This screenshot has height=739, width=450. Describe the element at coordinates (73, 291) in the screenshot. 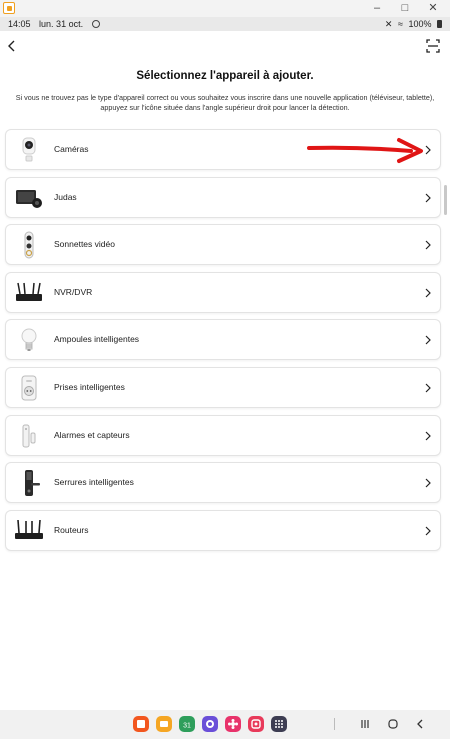

I see `device-item-label: NVR/DVR` at that location.